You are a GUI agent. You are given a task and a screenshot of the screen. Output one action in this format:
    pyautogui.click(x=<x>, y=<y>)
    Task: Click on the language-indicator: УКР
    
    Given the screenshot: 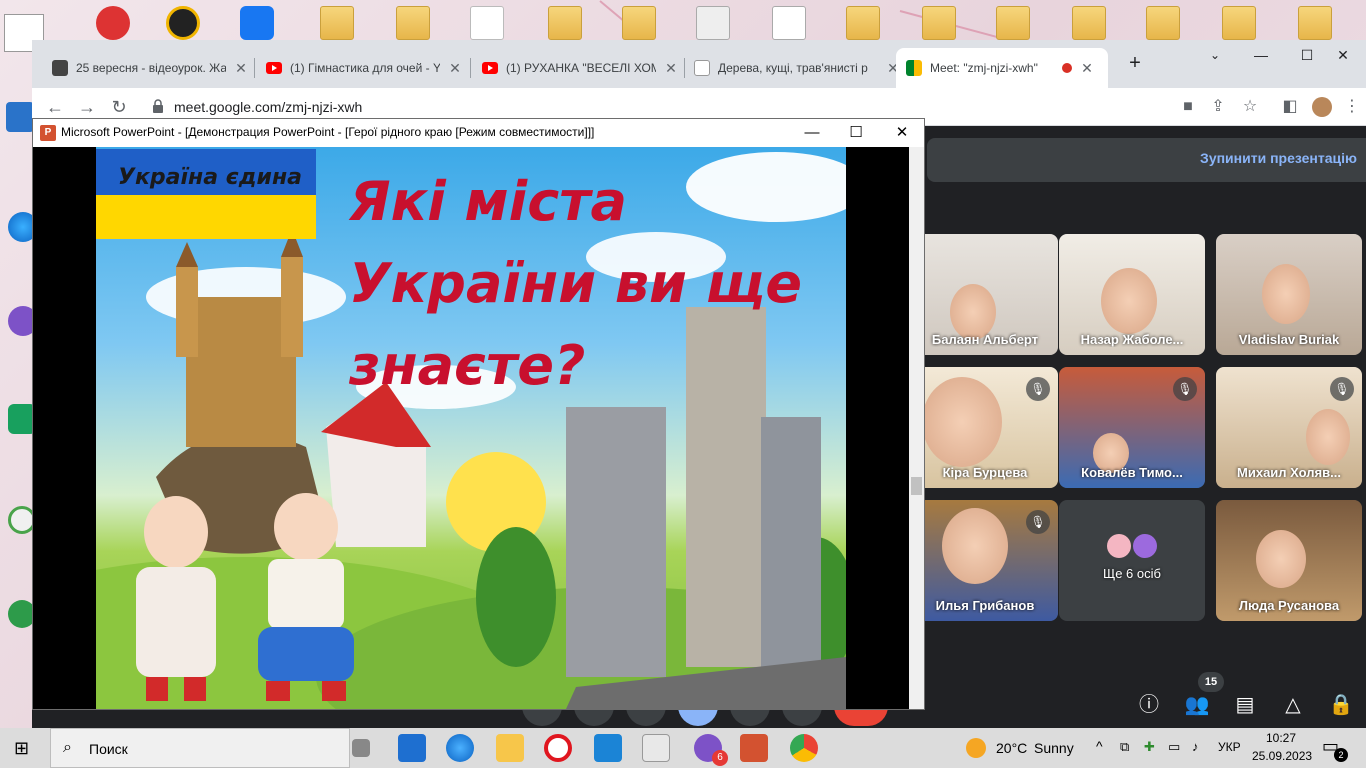 What is the action you would take?
    pyautogui.click(x=1229, y=747)
    